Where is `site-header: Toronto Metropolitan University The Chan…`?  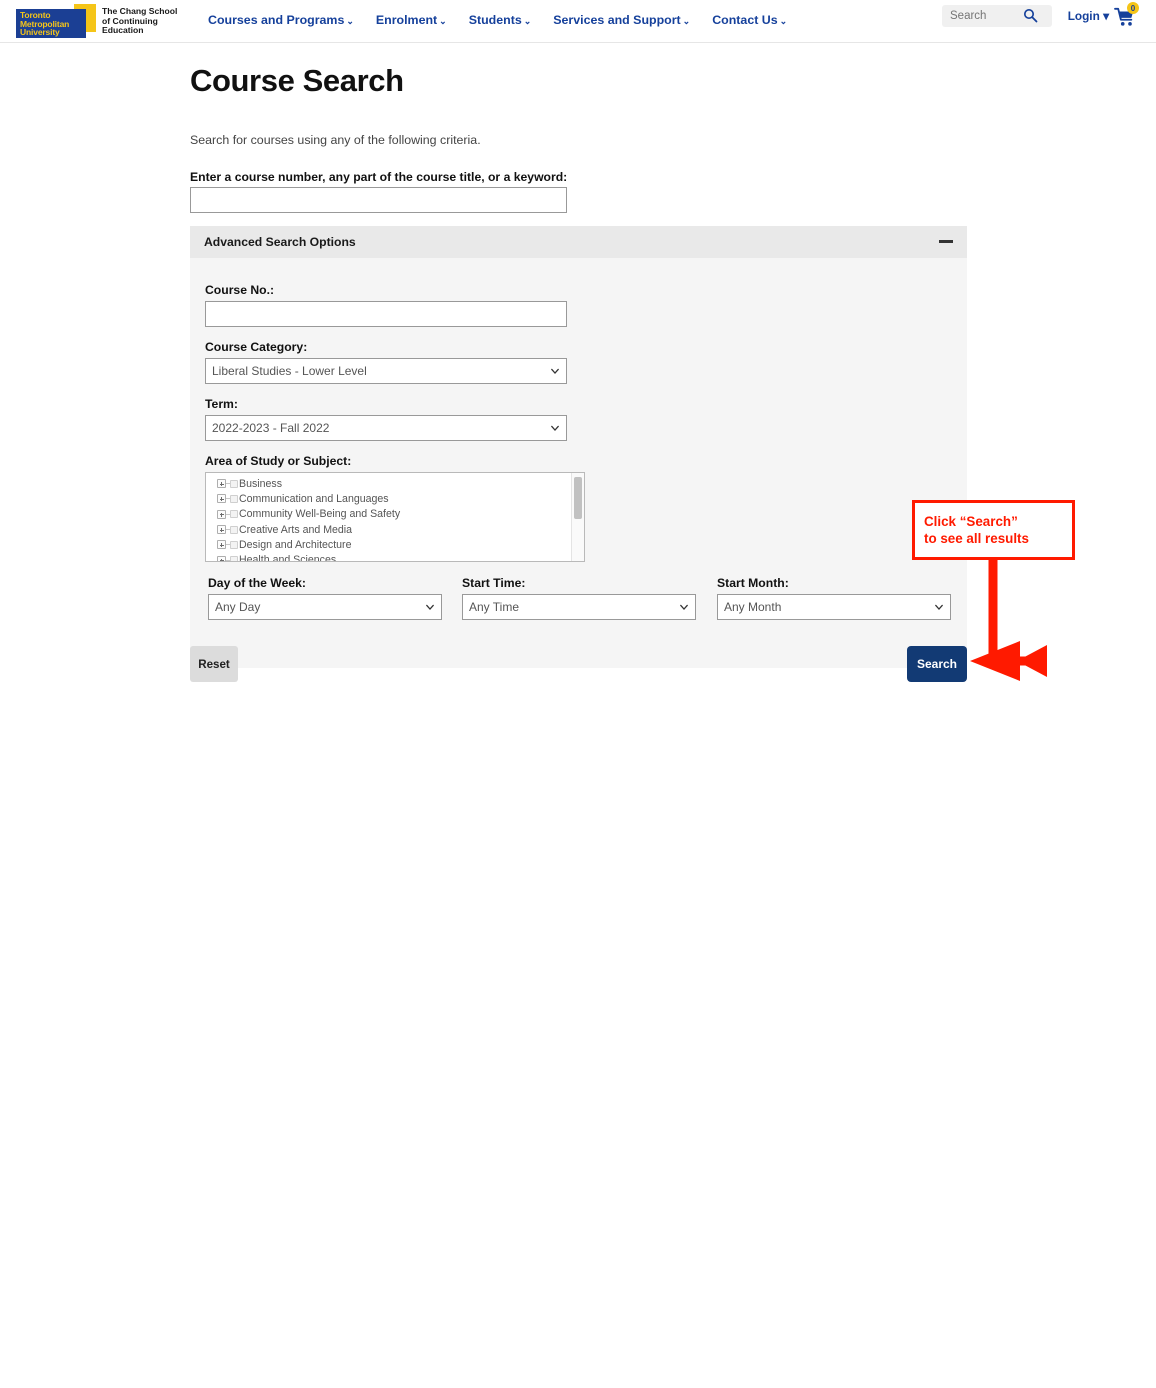
site-header: Toronto Metropolitan University The Chan… is located at coordinates (578, 21).